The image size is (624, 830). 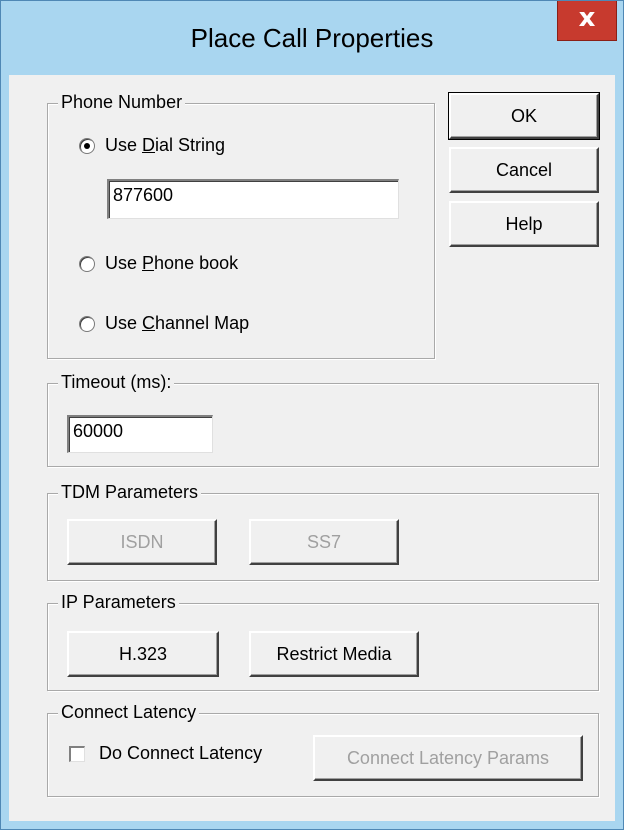 What do you see at coordinates (130, 492) in the screenshot?
I see `tdm-parameters-legend: TDM Parameters` at bounding box center [130, 492].